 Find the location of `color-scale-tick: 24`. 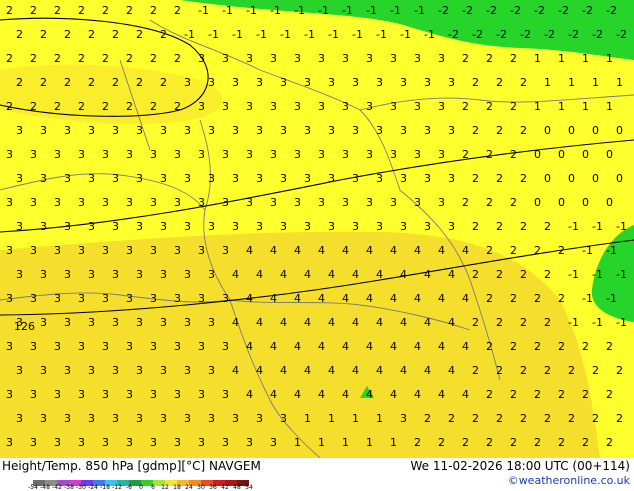

color-scale-tick: 24 is located at coordinates (189, 487).